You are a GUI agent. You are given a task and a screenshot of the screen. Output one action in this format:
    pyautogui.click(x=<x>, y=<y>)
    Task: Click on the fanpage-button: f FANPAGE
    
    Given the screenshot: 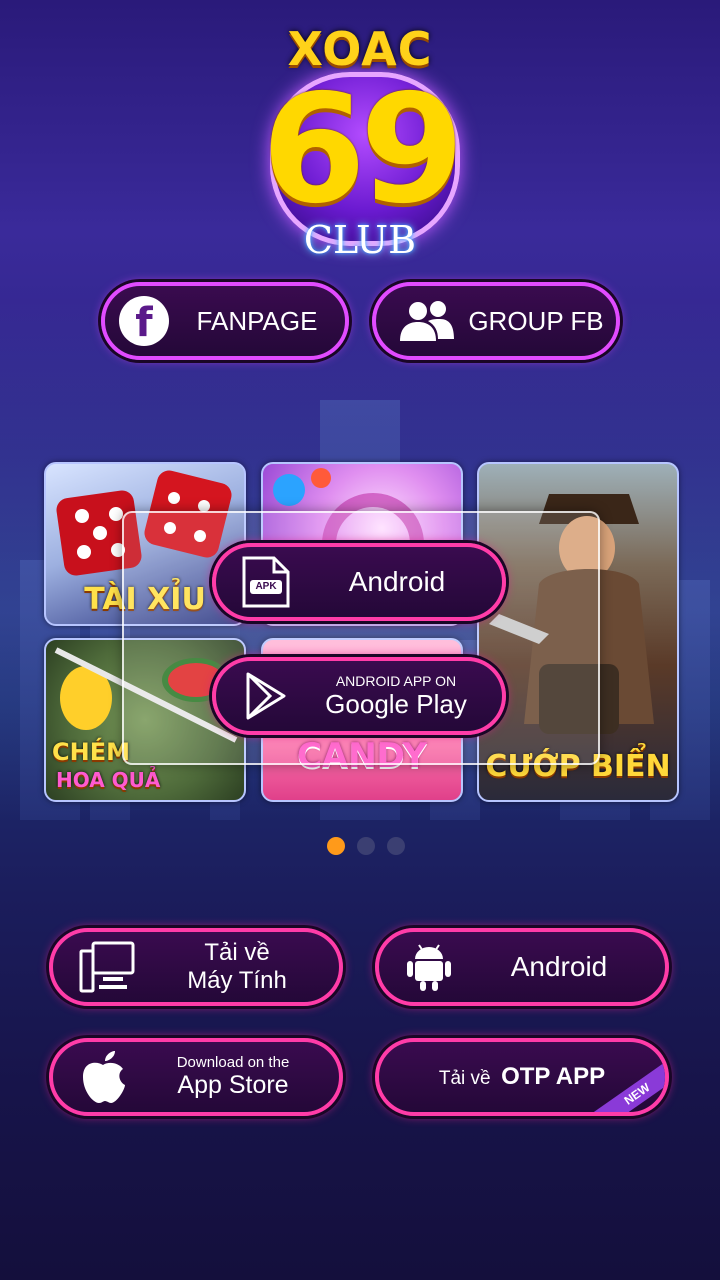 What is the action you would take?
    pyautogui.click(x=225, y=321)
    